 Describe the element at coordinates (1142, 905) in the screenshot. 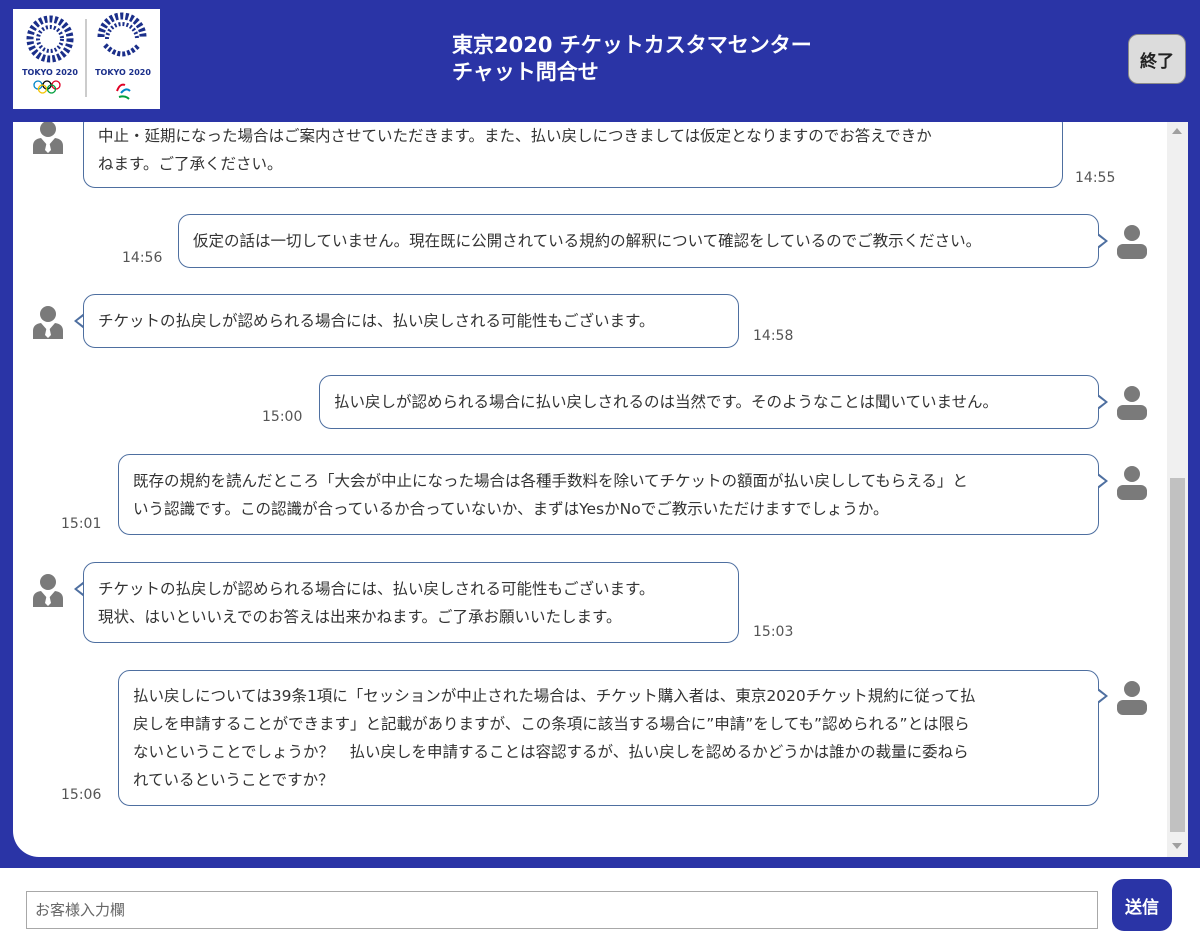

I see `send-button: 送信` at that location.